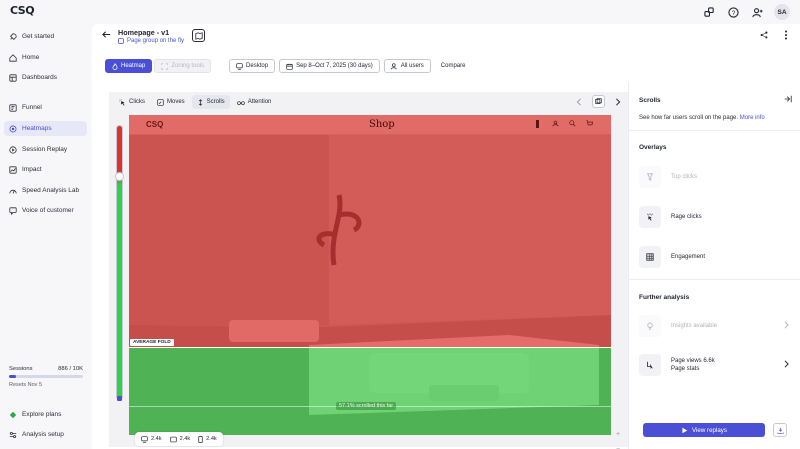  Describe the element at coordinates (45, 36) in the screenshot. I see `sidebar-item-get-started: Get started` at that location.